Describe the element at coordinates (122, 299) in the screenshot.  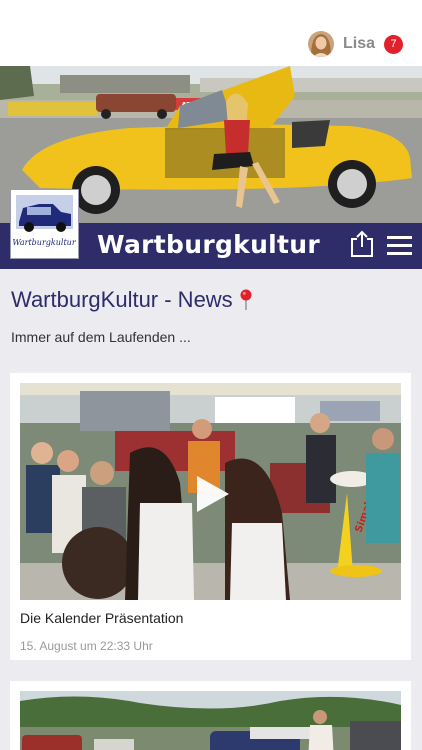
I see `page-title-text: WartburgKultur - News` at that location.